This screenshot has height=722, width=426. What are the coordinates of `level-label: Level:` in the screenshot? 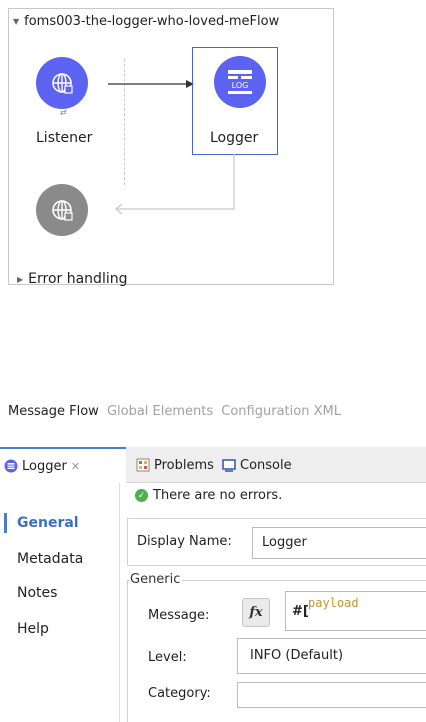 It's located at (167, 657).